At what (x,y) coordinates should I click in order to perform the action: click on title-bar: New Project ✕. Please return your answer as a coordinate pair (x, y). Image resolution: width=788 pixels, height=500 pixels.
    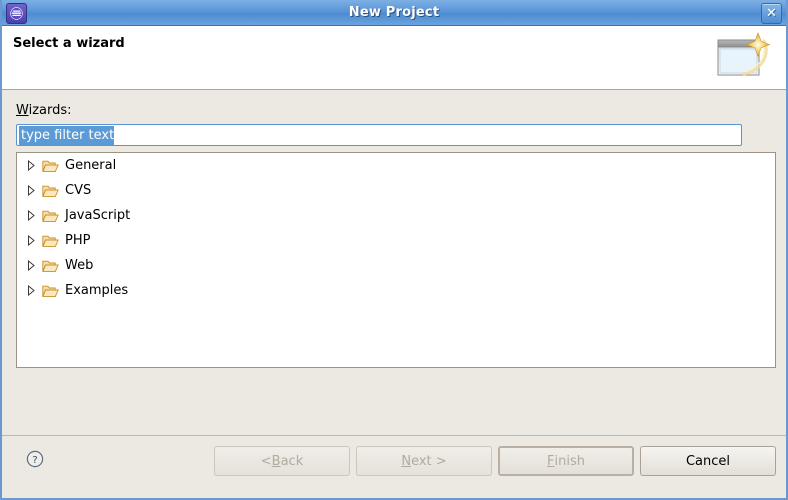
    Looking at the image, I should click on (394, 13).